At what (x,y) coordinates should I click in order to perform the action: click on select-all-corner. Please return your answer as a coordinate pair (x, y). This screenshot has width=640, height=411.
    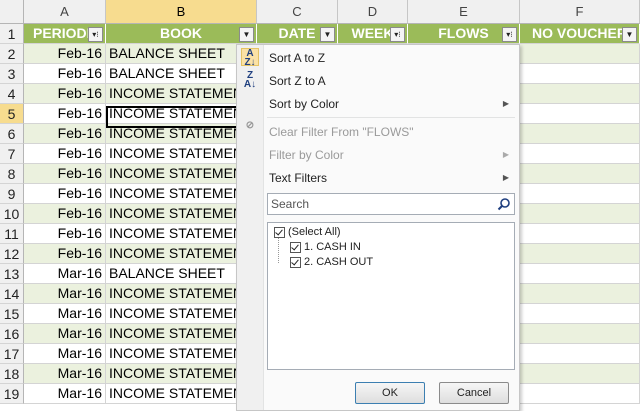
    Looking at the image, I should click on (12, 12).